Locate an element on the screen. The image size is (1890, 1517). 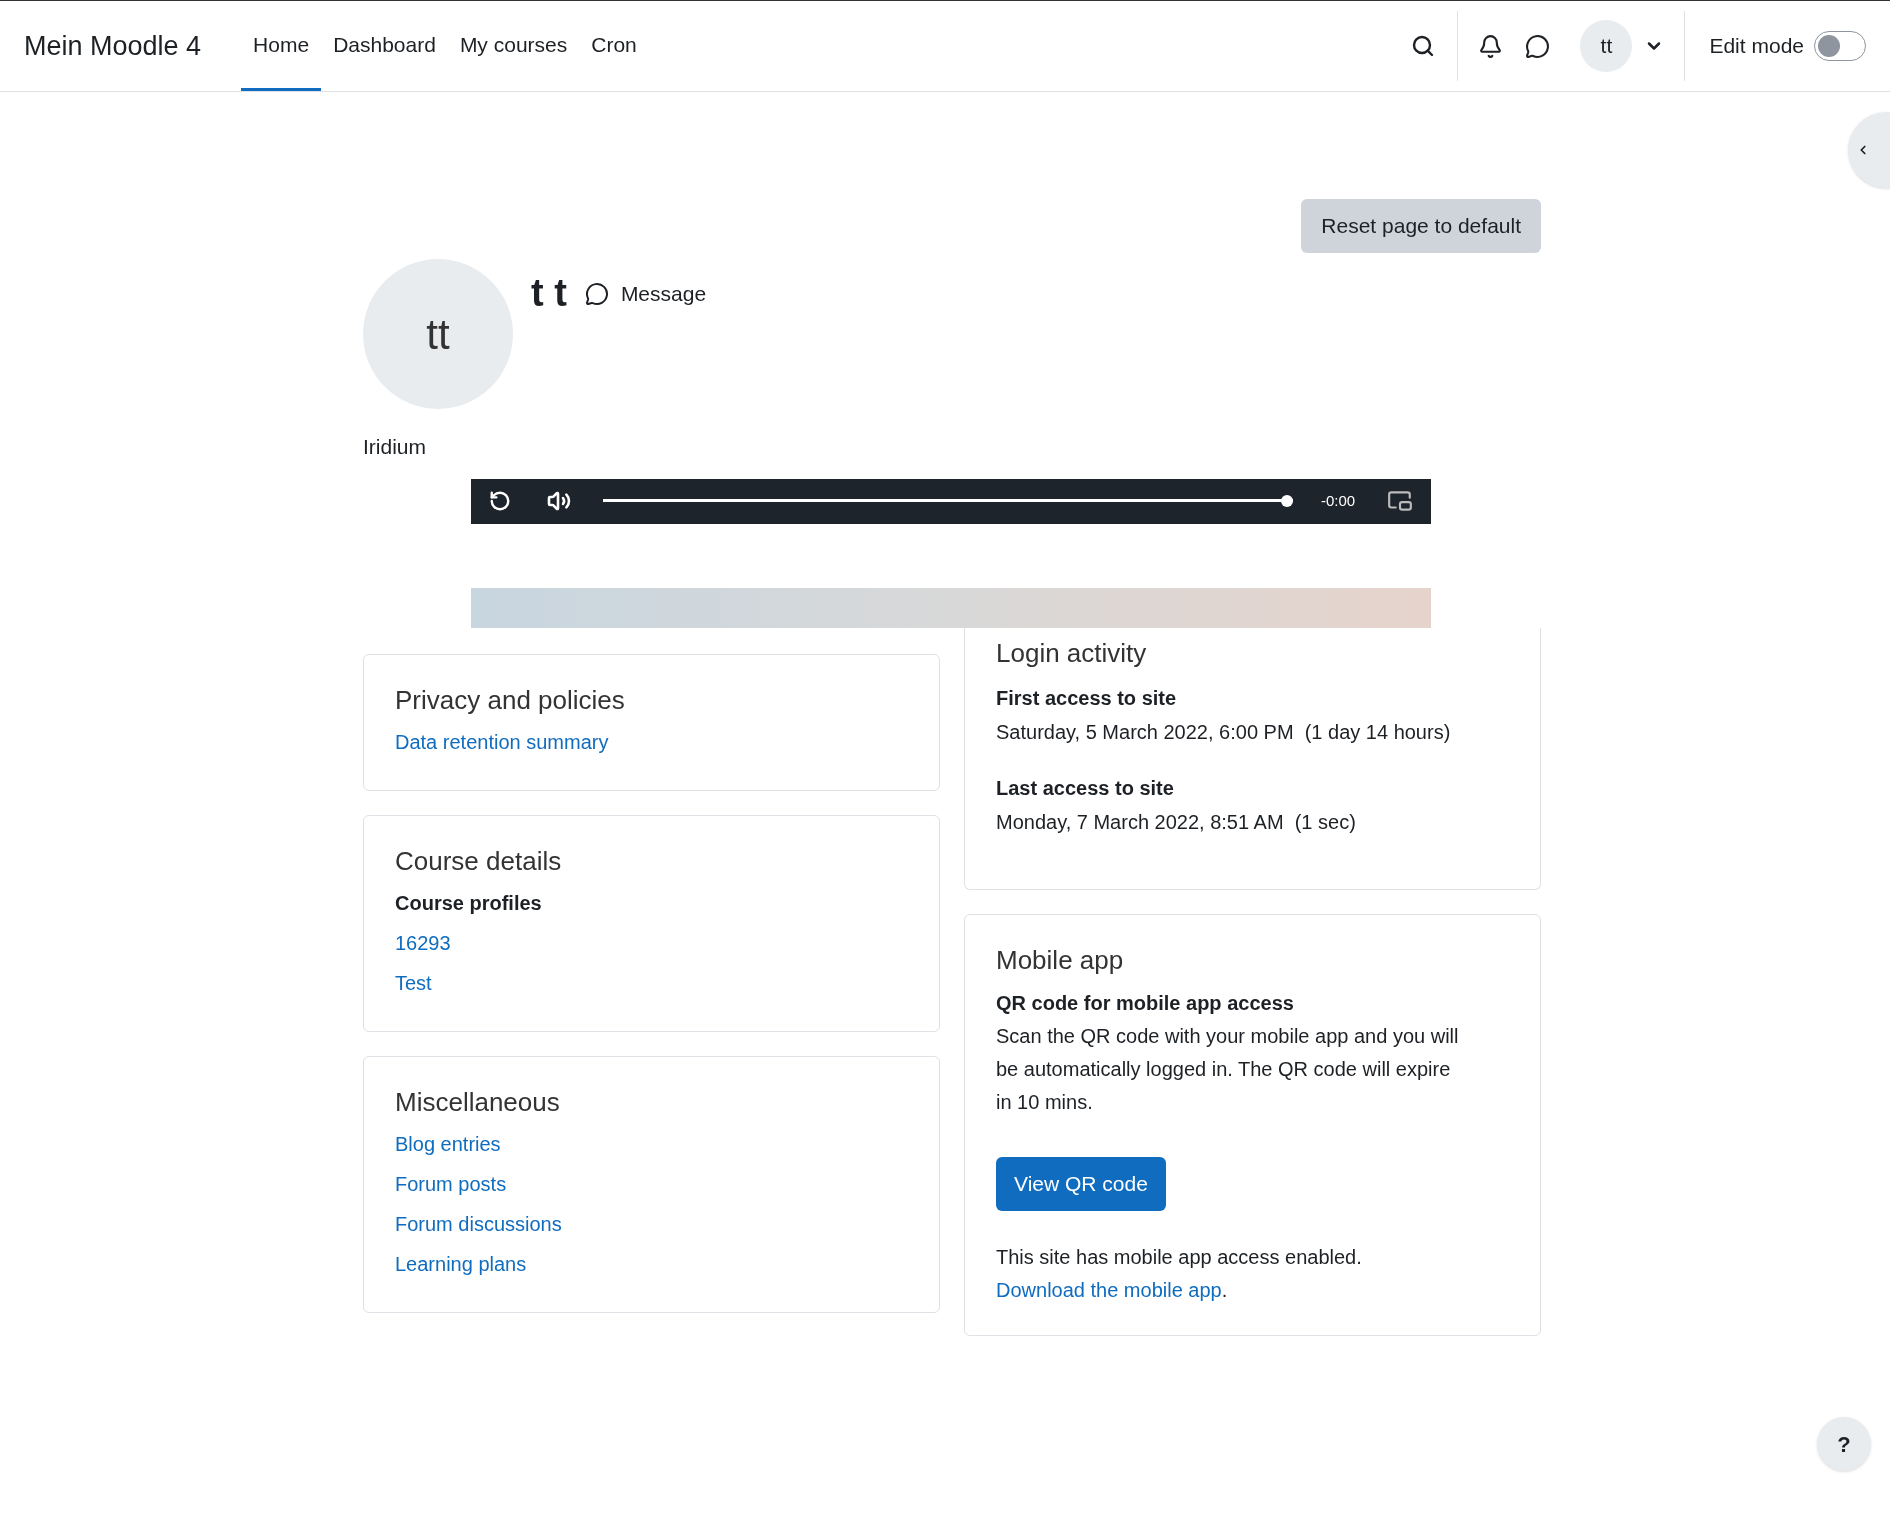
card-link: Test is located at coordinates (413, 982).